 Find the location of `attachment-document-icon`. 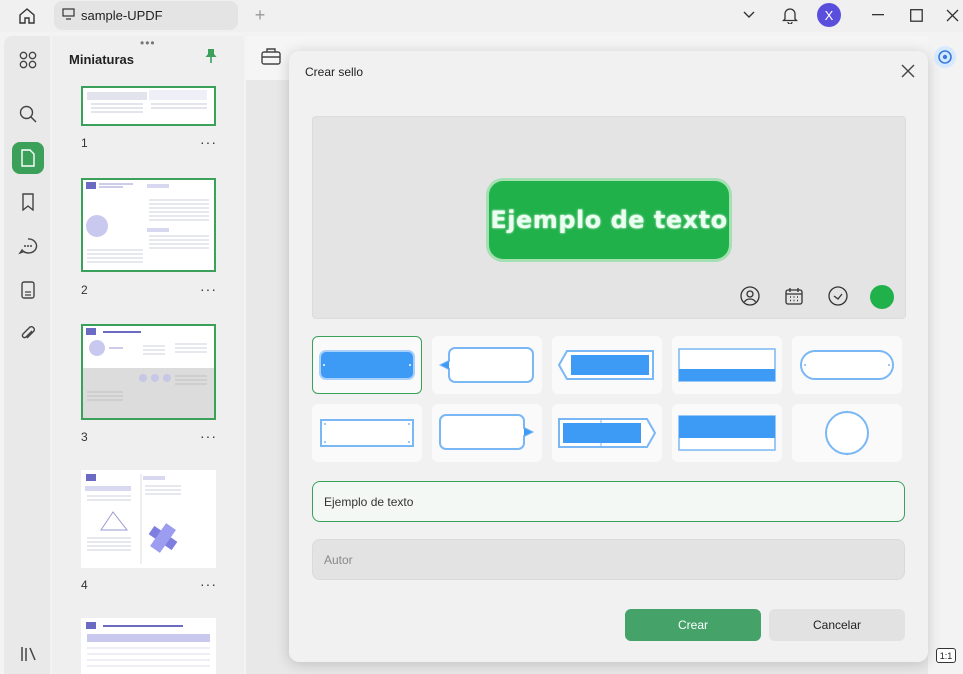

attachment-document-icon is located at coordinates (28, 290).